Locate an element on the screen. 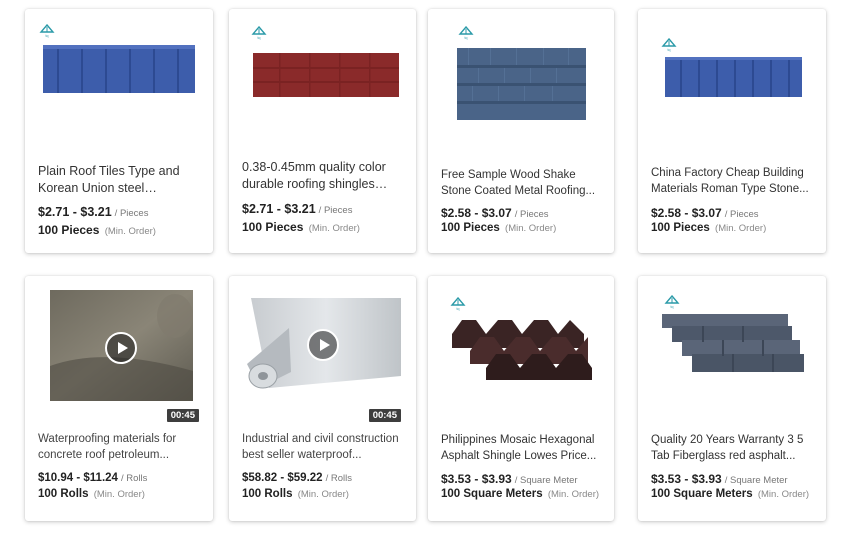 The height and width of the screenshot is (533, 850). product-video-bitumen-roll: 00:45 is located at coordinates (119, 349).